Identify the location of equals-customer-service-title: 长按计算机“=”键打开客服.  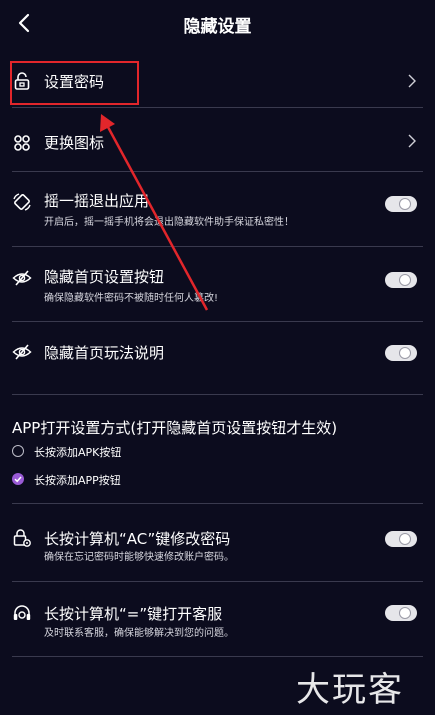
(133, 614).